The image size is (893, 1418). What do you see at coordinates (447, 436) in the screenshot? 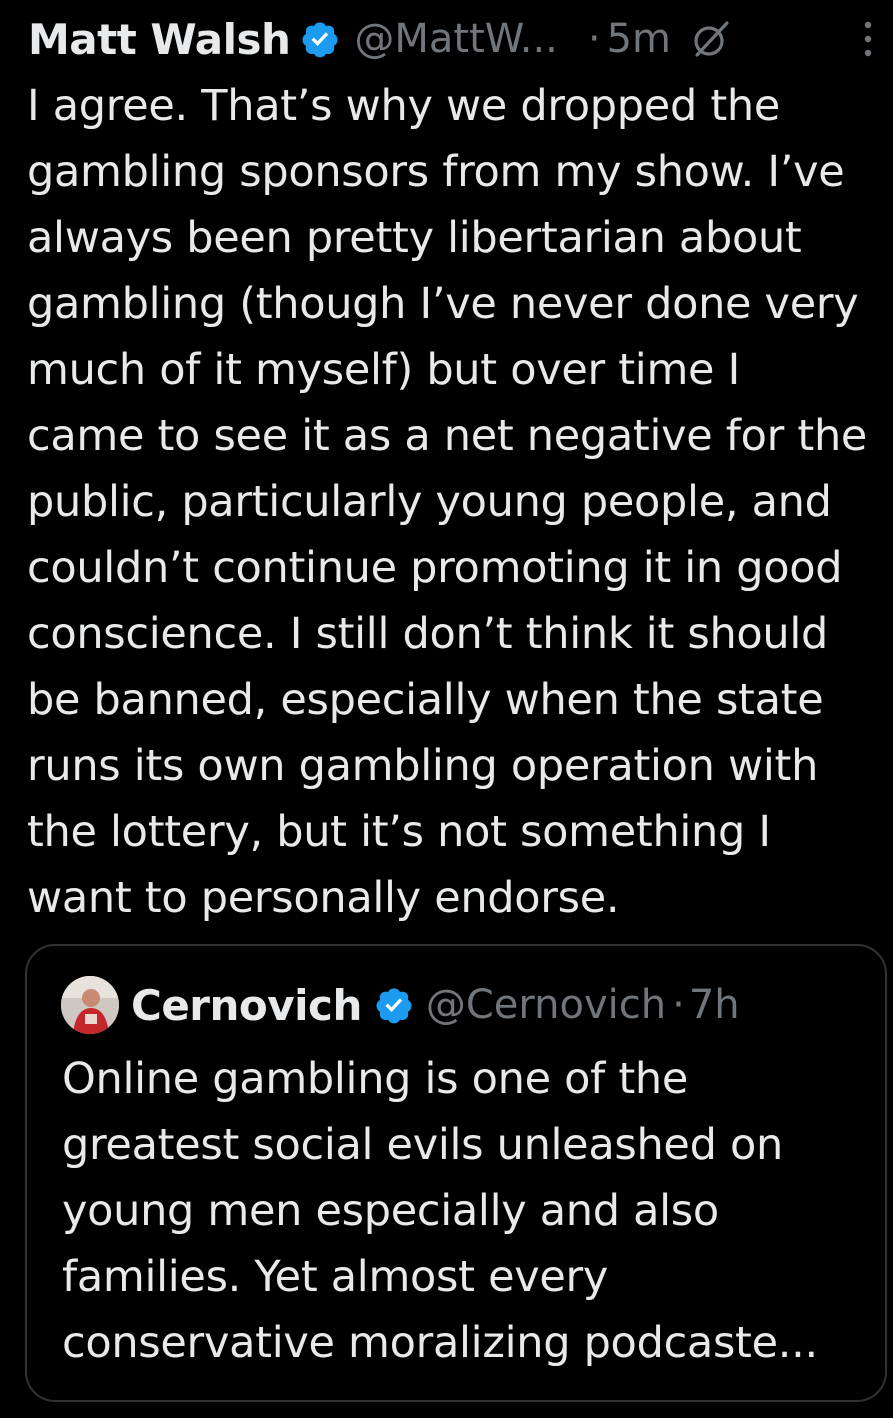
I see `post-text-line: came to see it as a net negative for the` at bounding box center [447, 436].